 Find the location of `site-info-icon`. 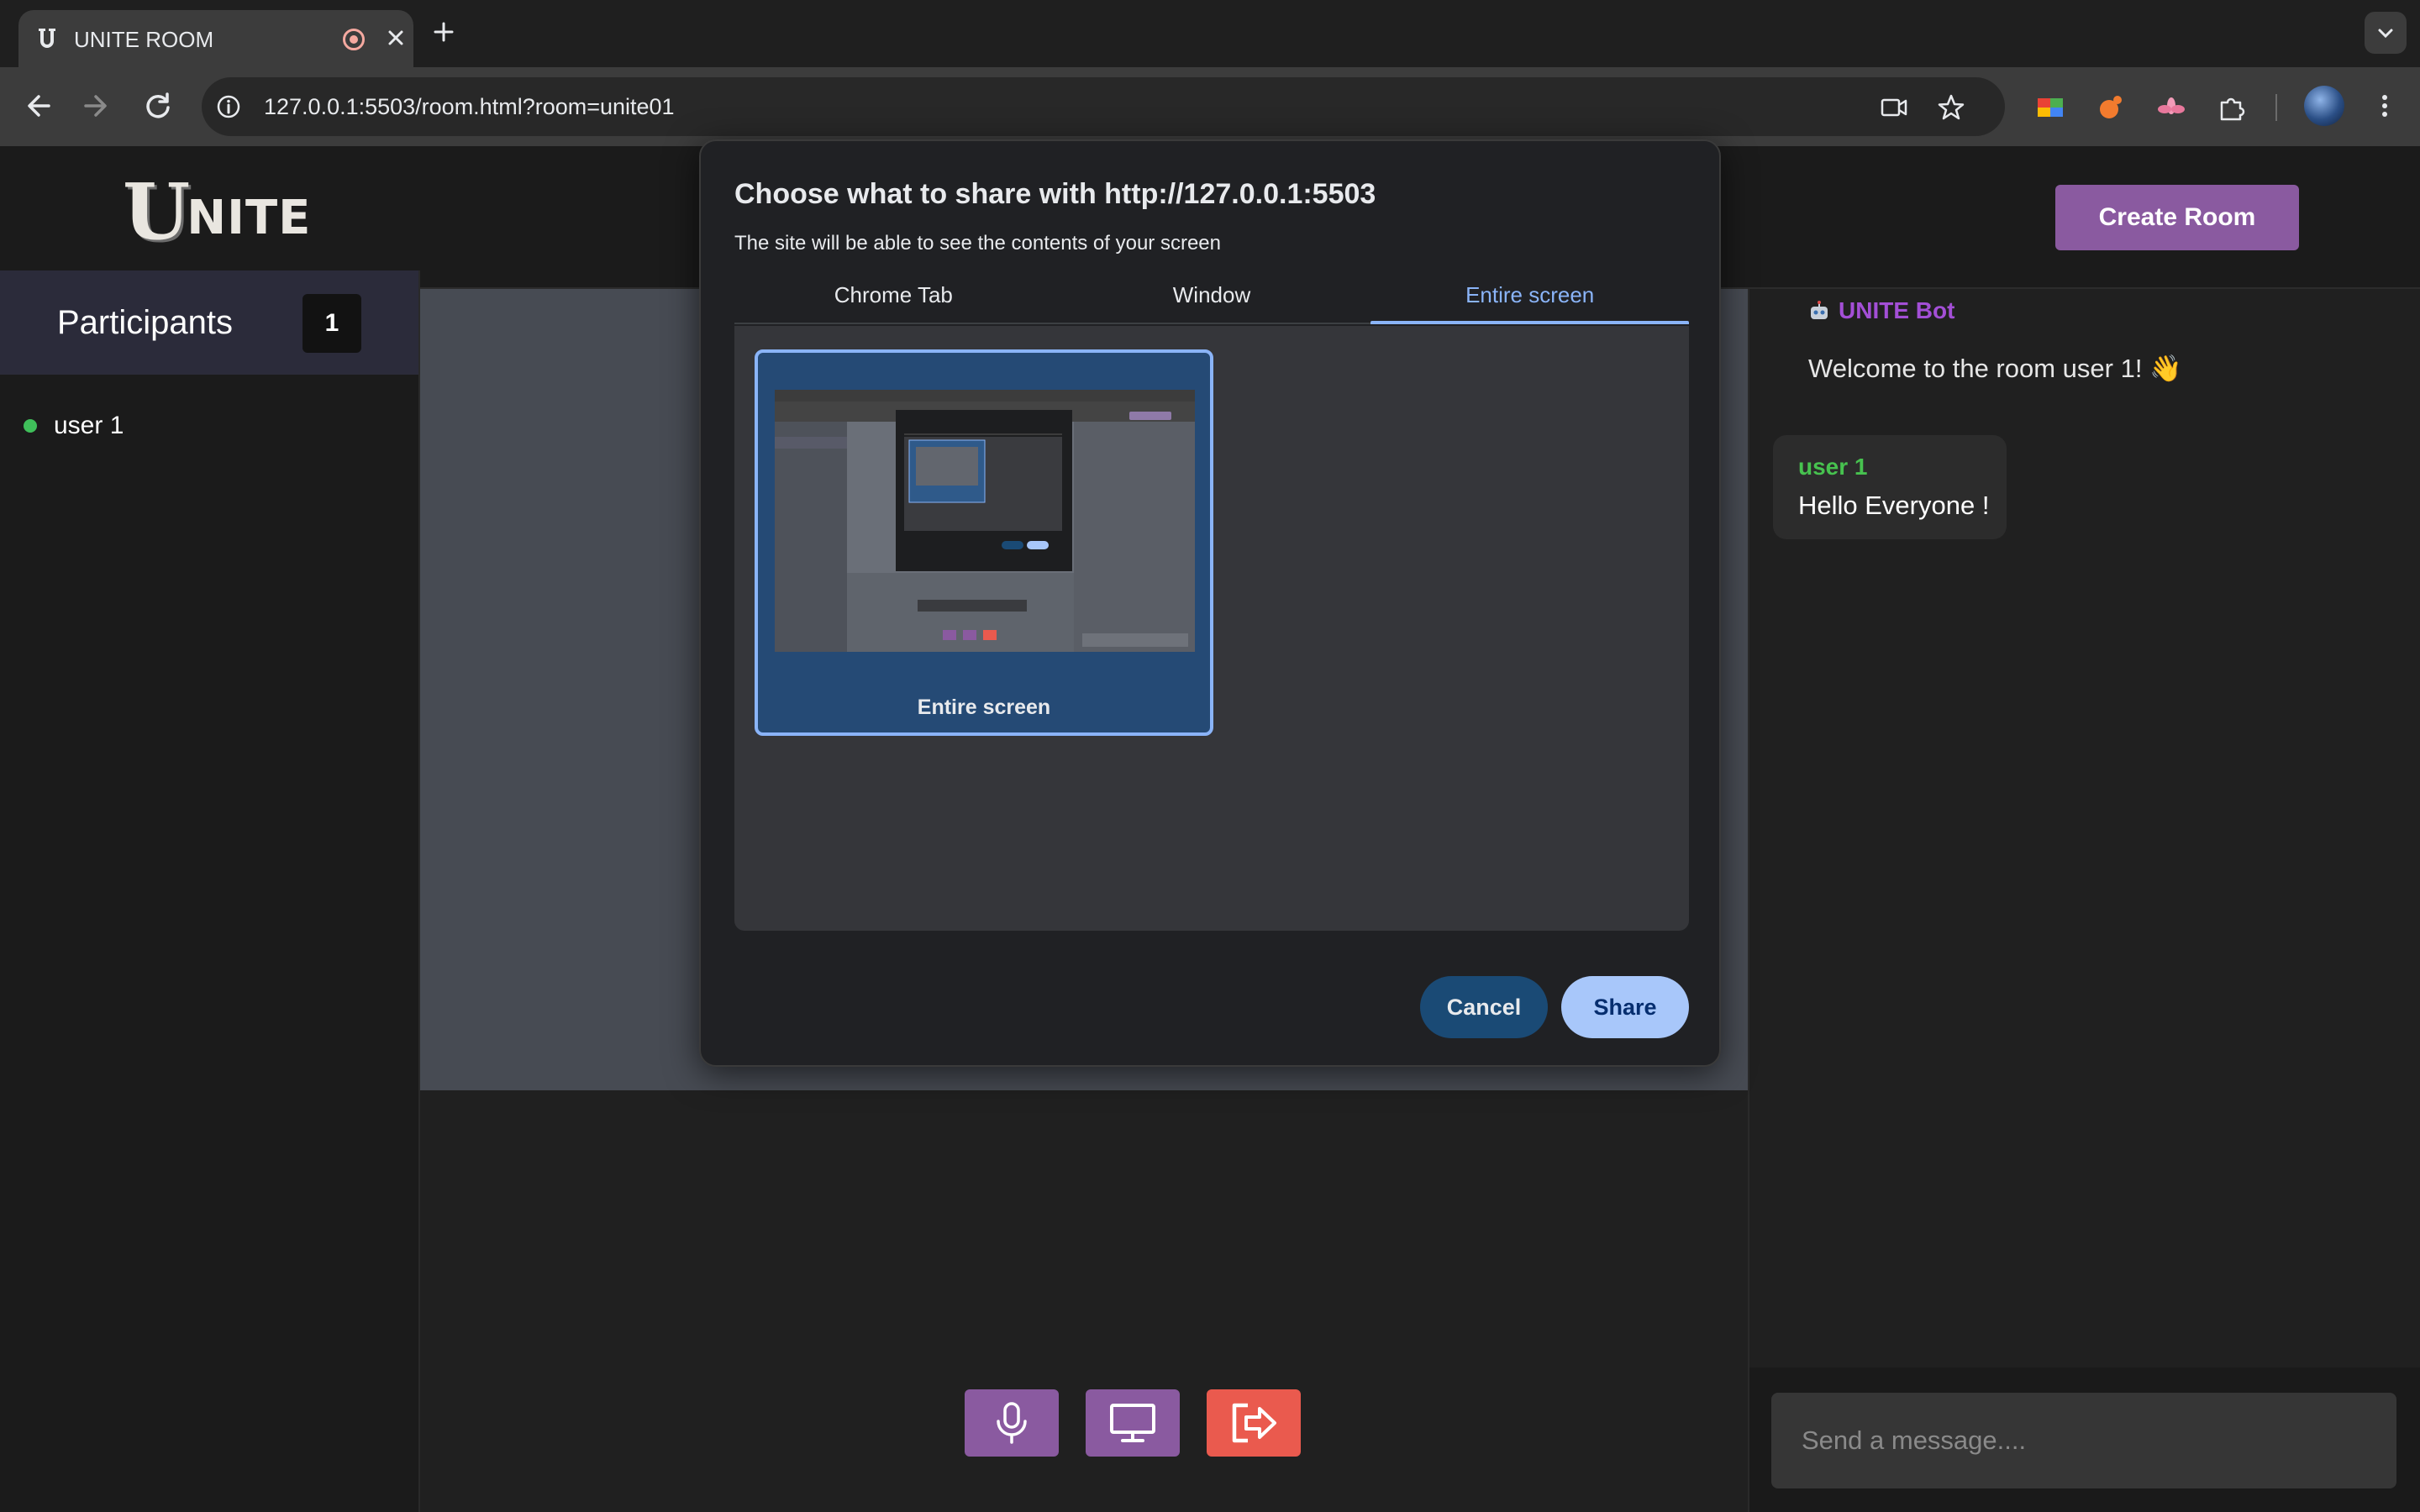

site-info-icon is located at coordinates (228, 106).